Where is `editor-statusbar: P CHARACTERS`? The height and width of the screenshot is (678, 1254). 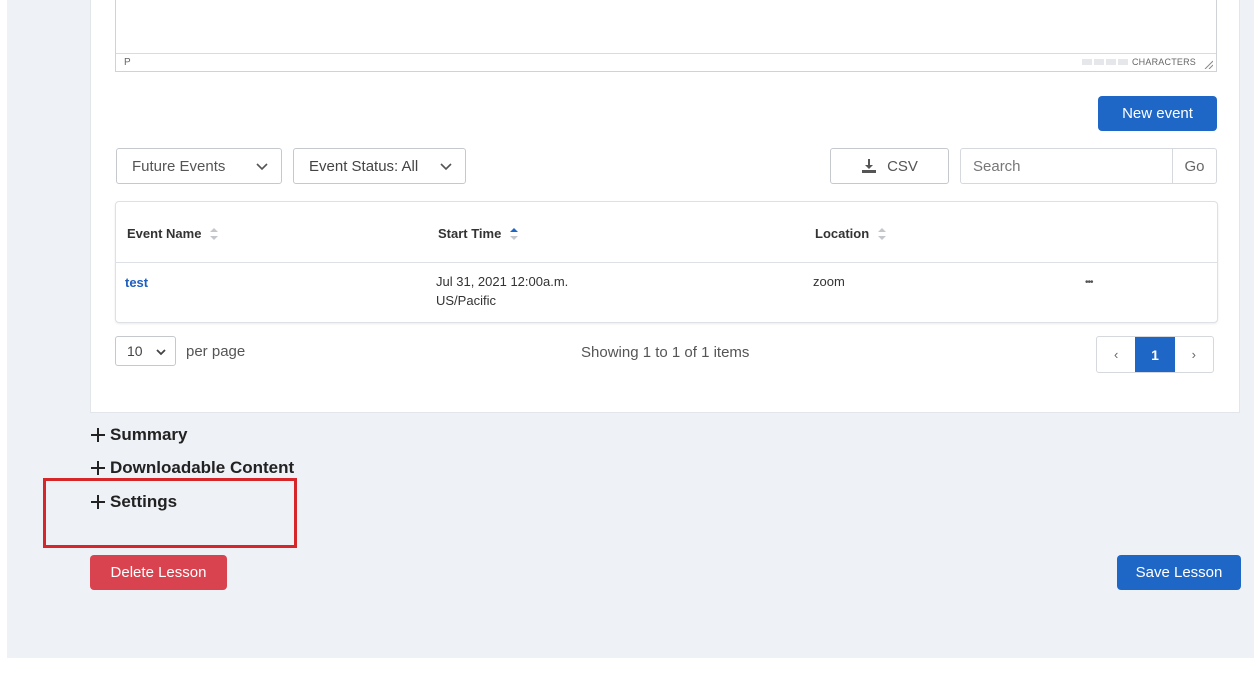
editor-statusbar: P CHARACTERS is located at coordinates (666, 62).